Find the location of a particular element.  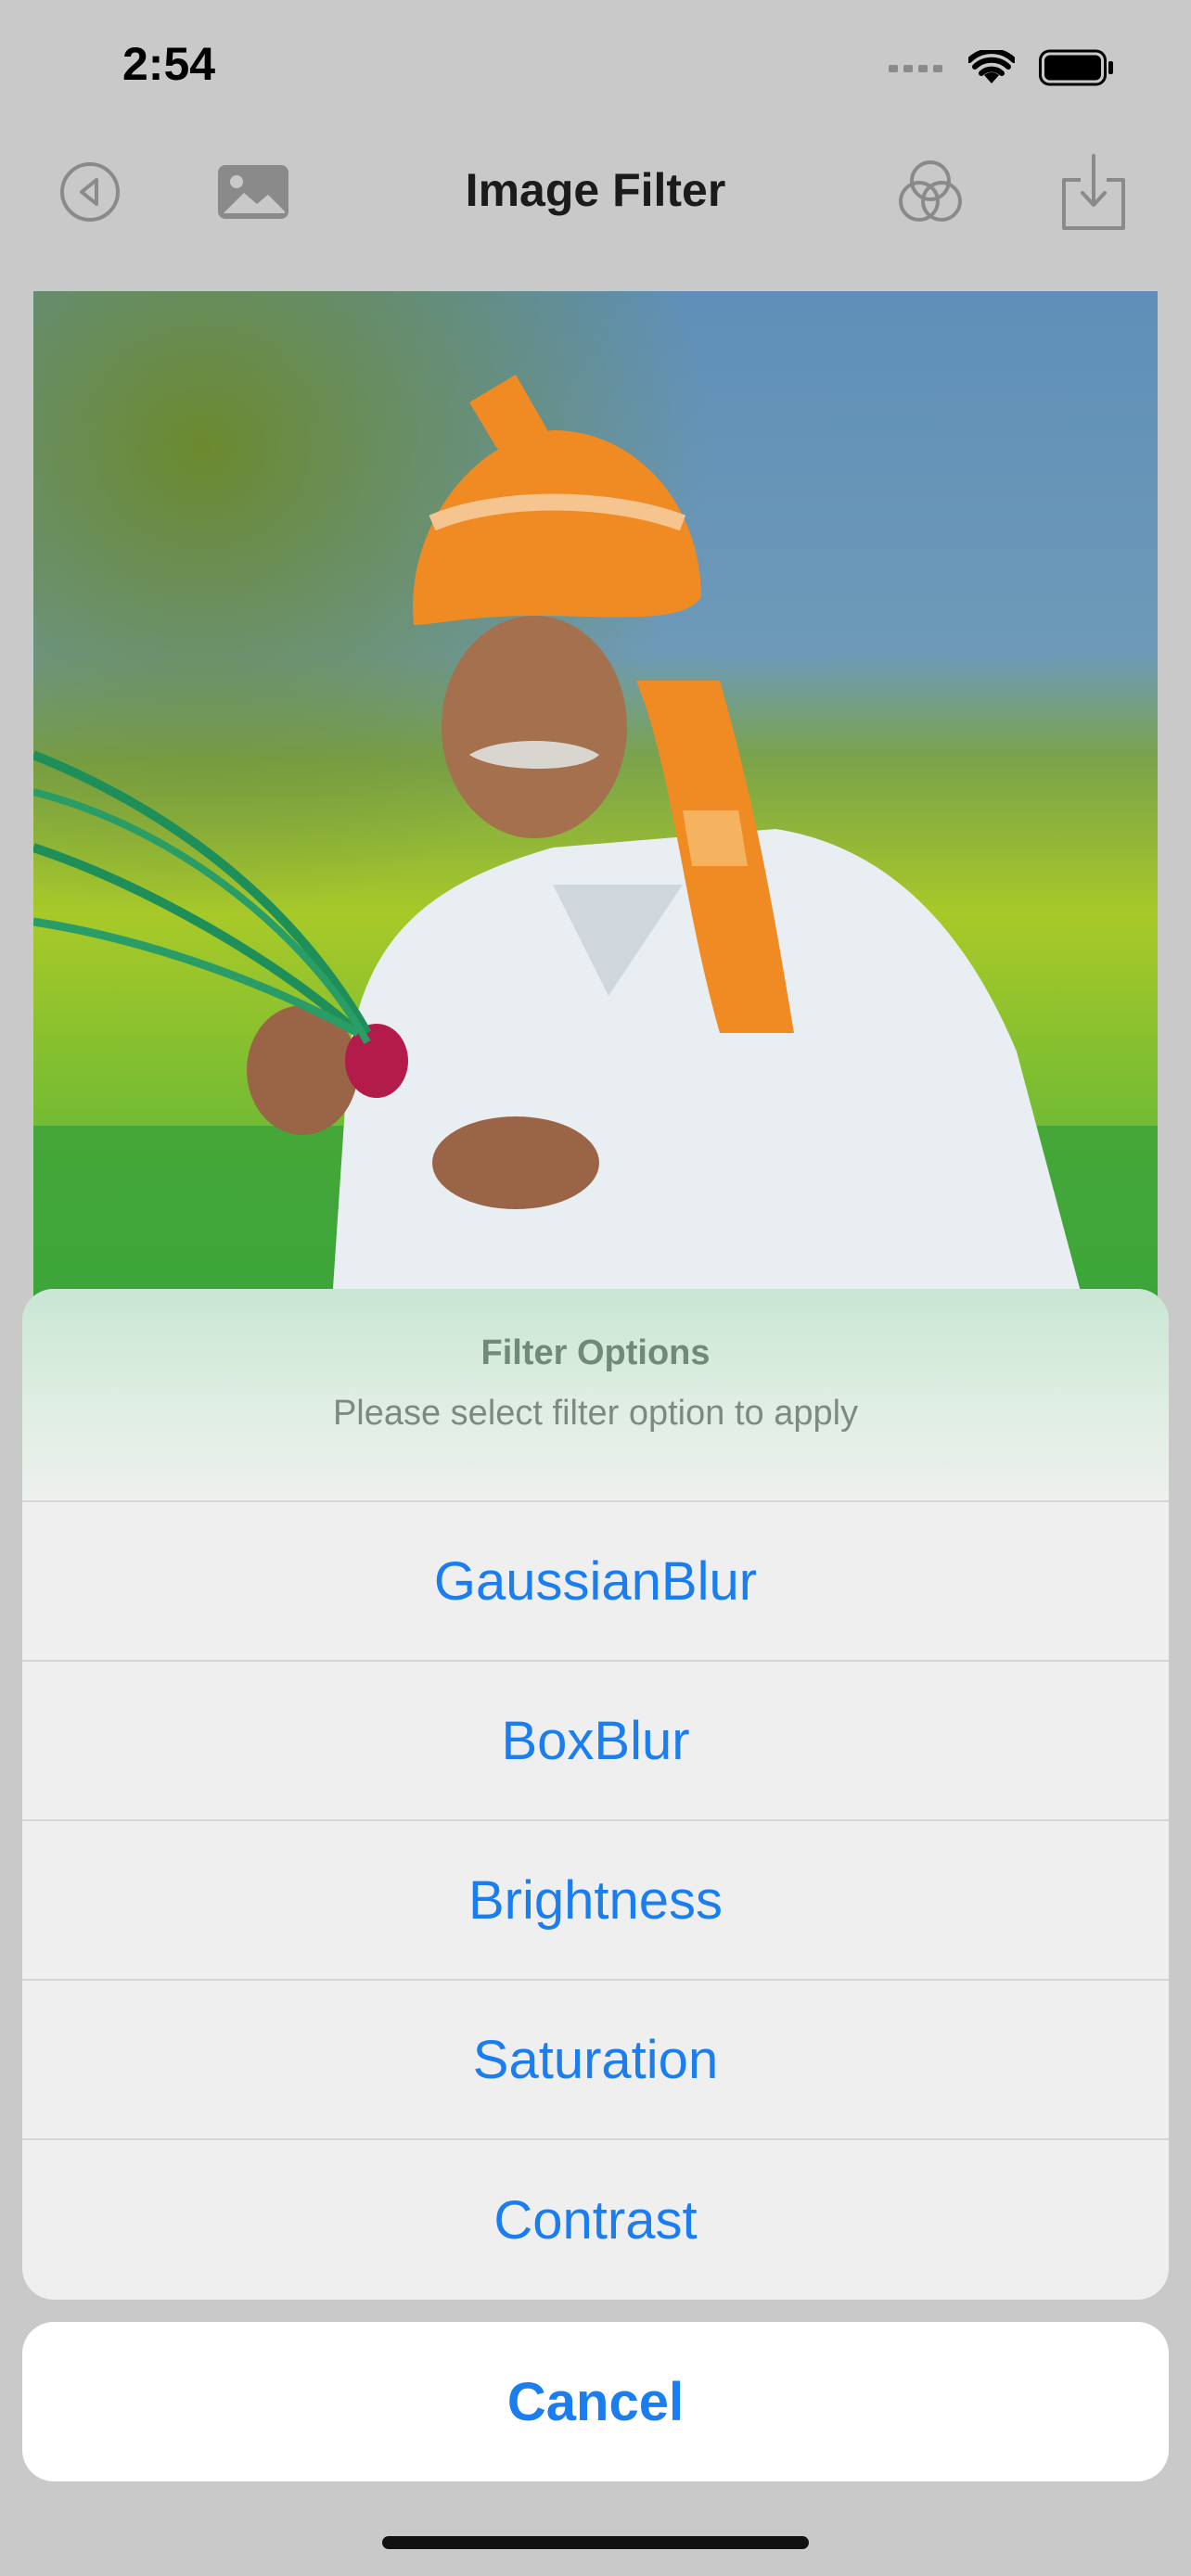

page-title: Image Filter is located at coordinates (595, 190).